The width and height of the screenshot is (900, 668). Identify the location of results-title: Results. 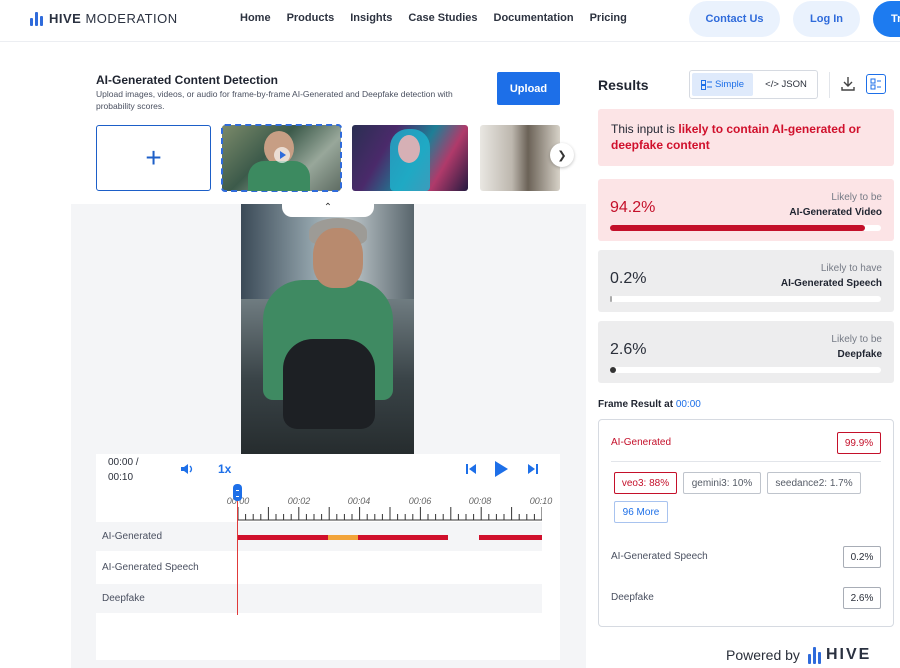
(623, 85).